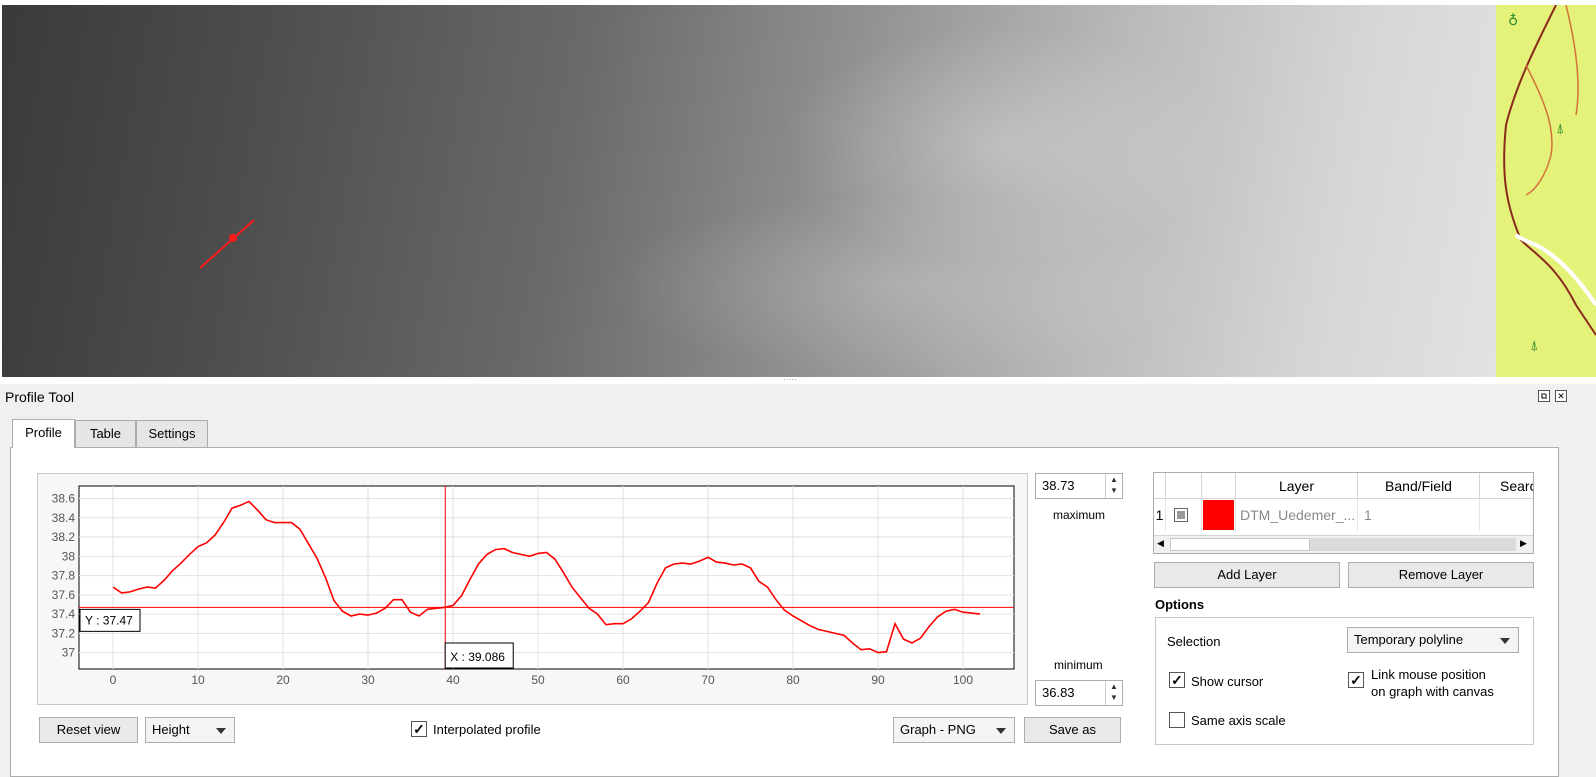 The height and width of the screenshot is (777, 1596). I want to click on float-dock-icon: ⧉, so click(1544, 396).